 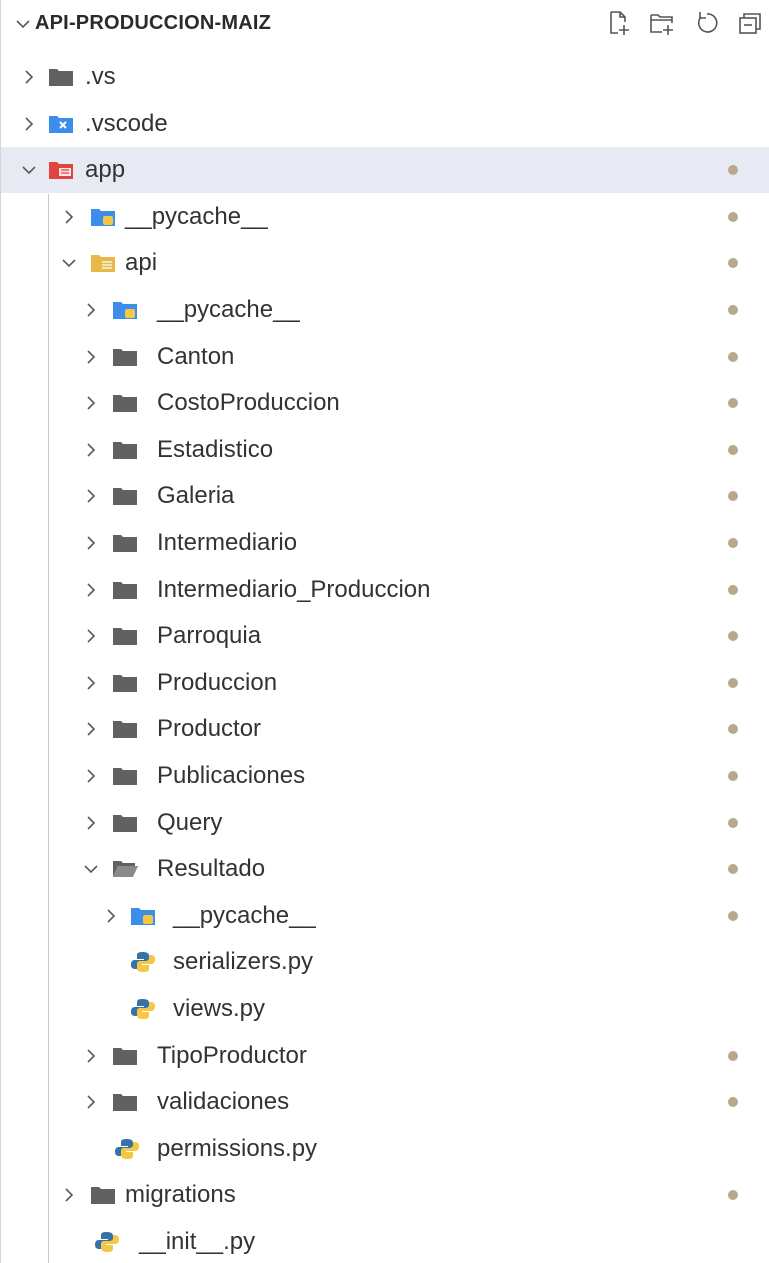 I want to click on tree-item-label: serializers.py, so click(x=243, y=962).